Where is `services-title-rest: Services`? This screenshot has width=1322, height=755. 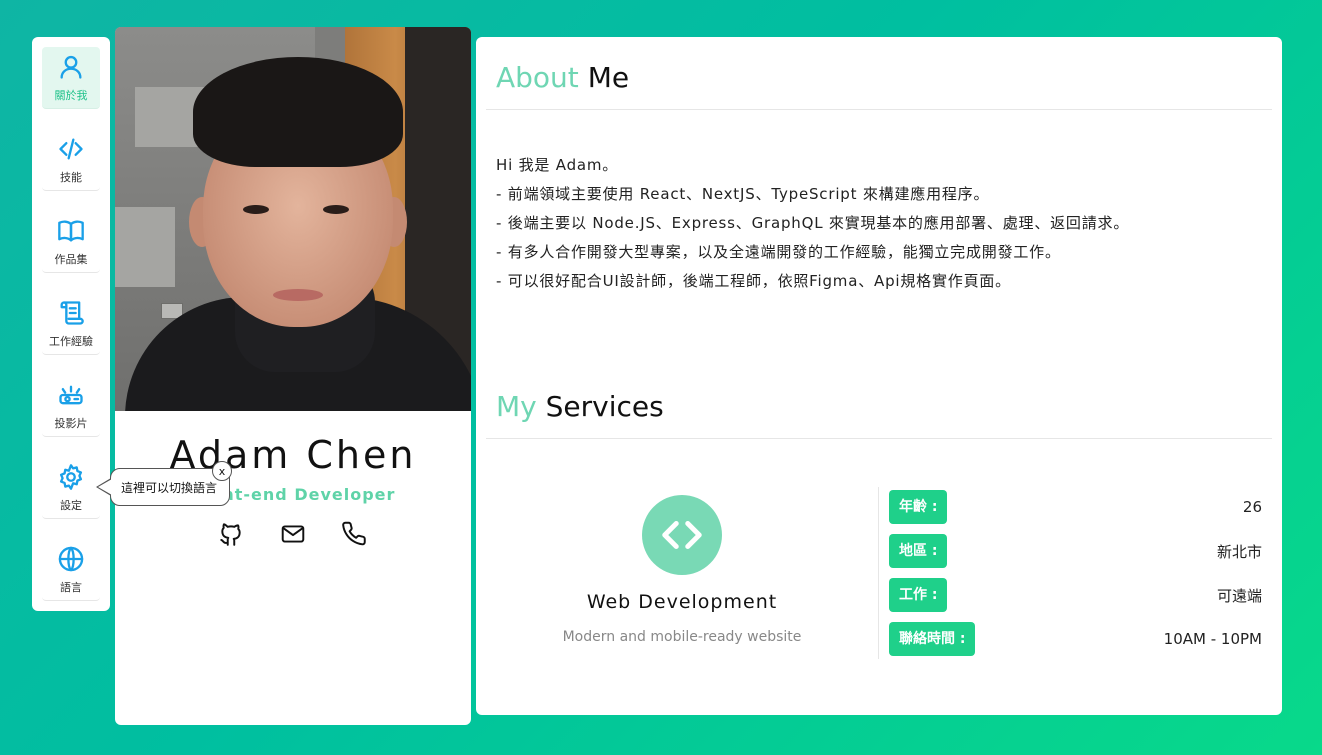
services-title-rest: Services is located at coordinates (600, 406).